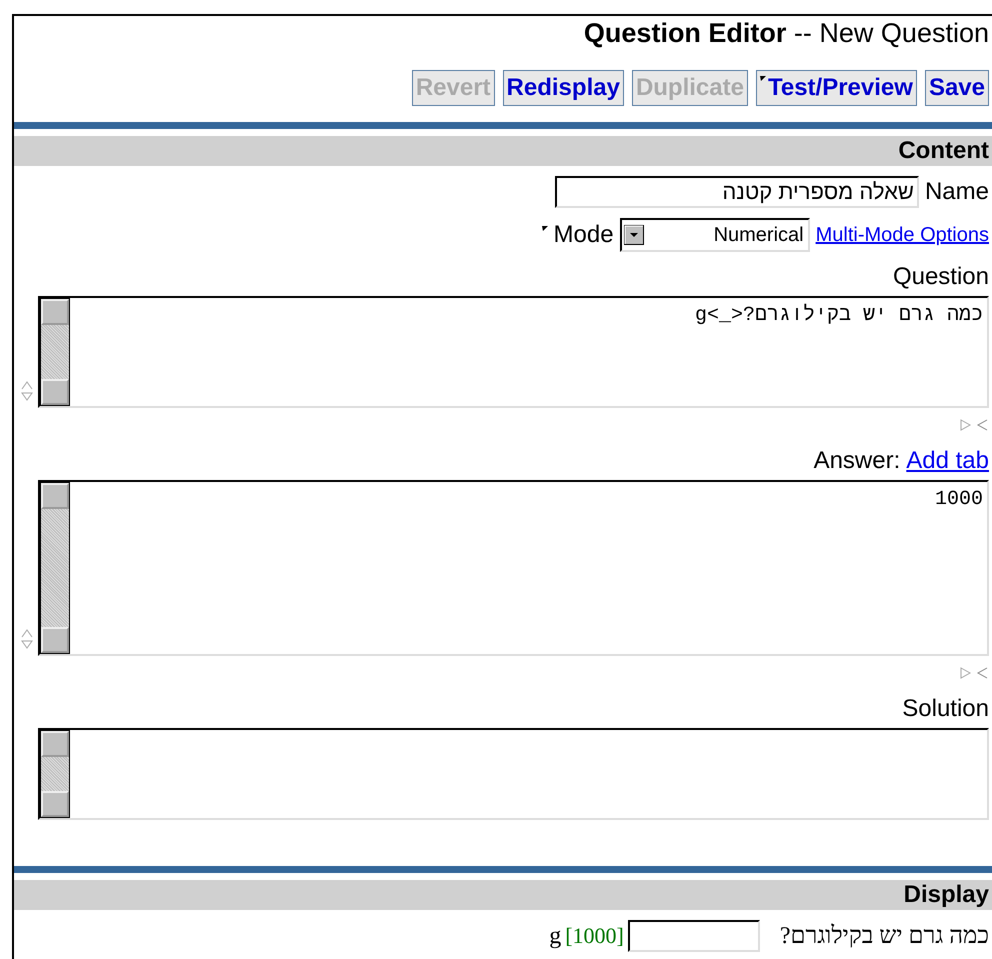  What do you see at coordinates (503, 895) in the screenshot?
I see `section-header: Display` at bounding box center [503, 895].